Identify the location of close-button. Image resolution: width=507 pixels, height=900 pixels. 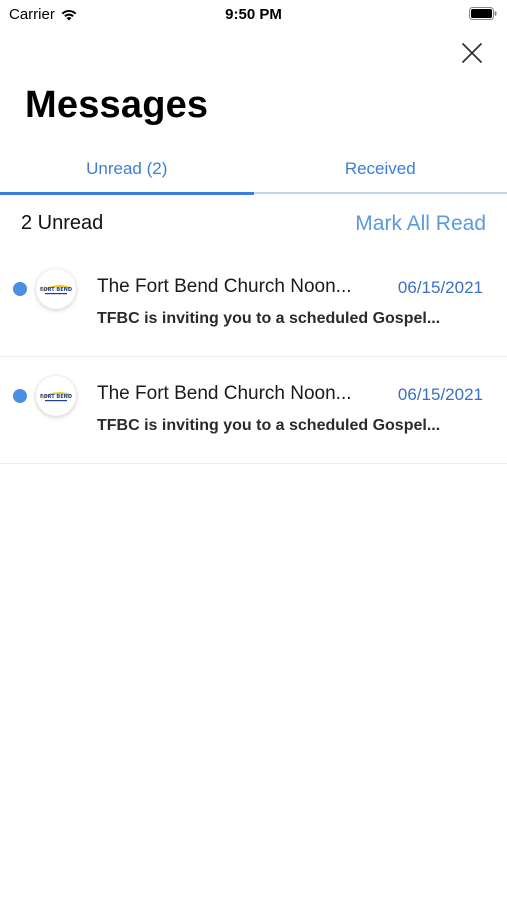
(472, 53).